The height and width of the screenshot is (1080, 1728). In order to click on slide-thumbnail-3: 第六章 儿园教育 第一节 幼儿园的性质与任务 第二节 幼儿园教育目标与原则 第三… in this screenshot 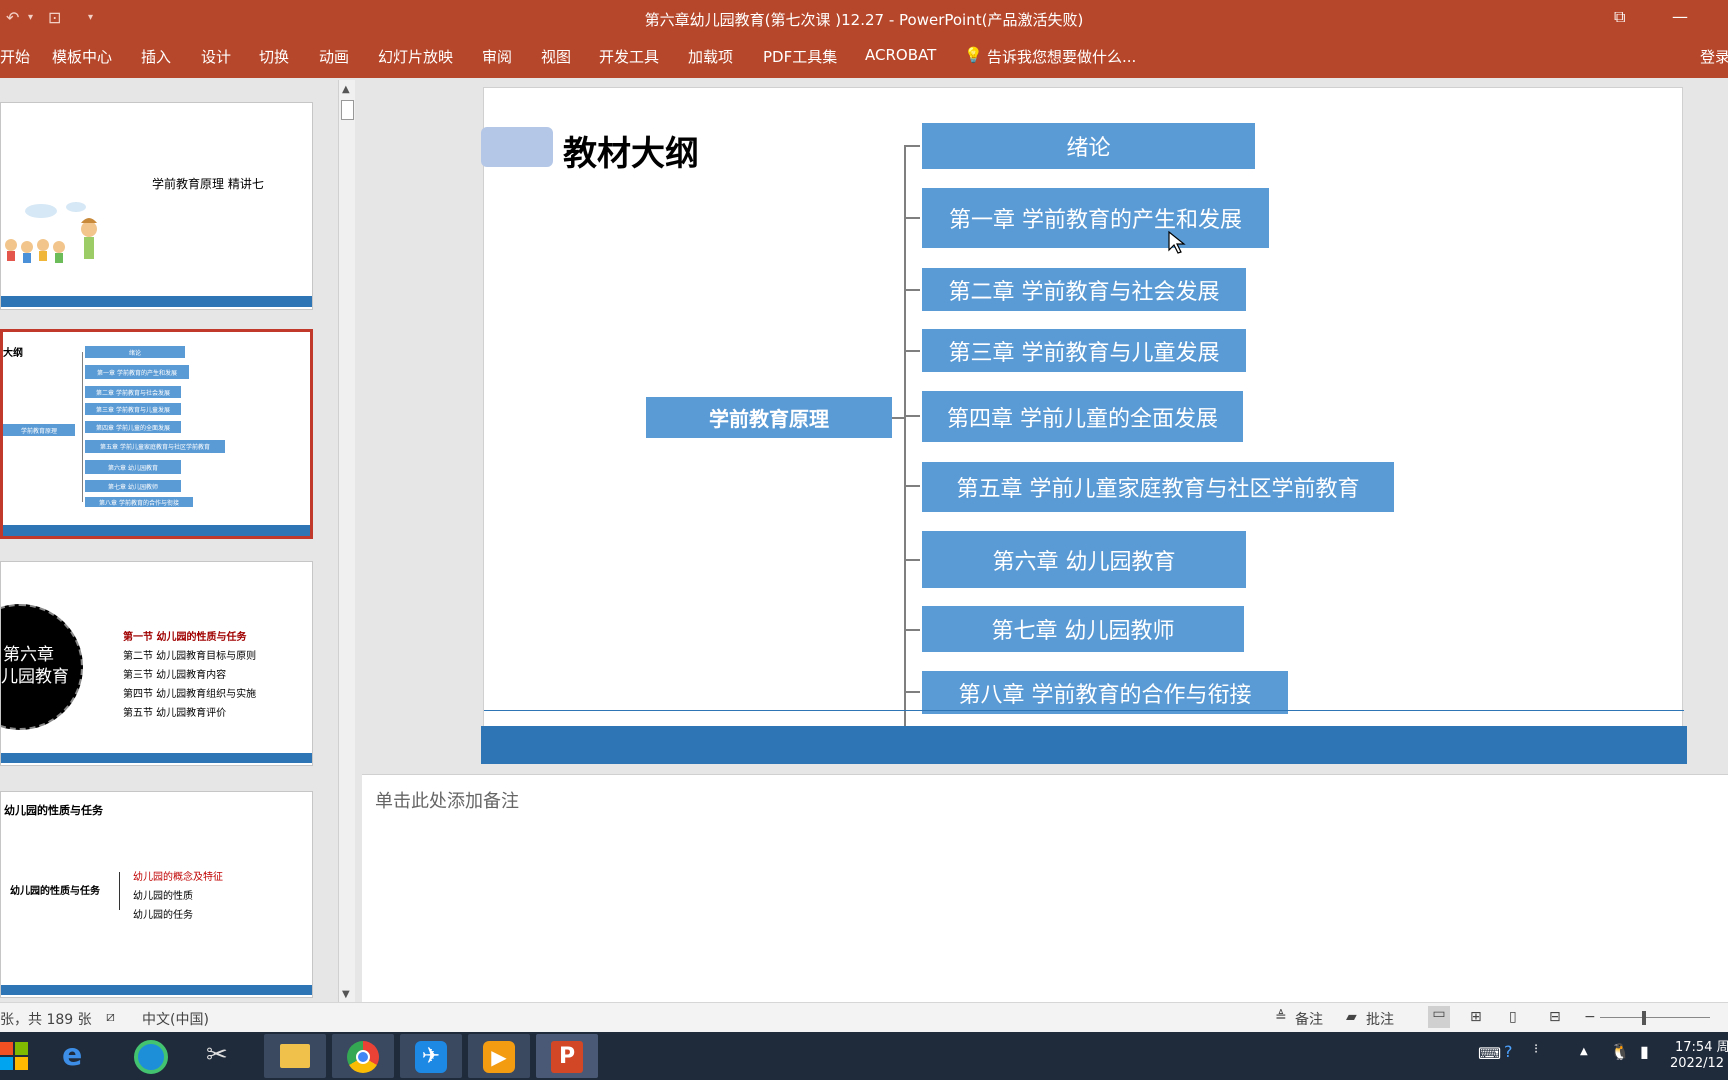, I will do `click(156, 663)`.